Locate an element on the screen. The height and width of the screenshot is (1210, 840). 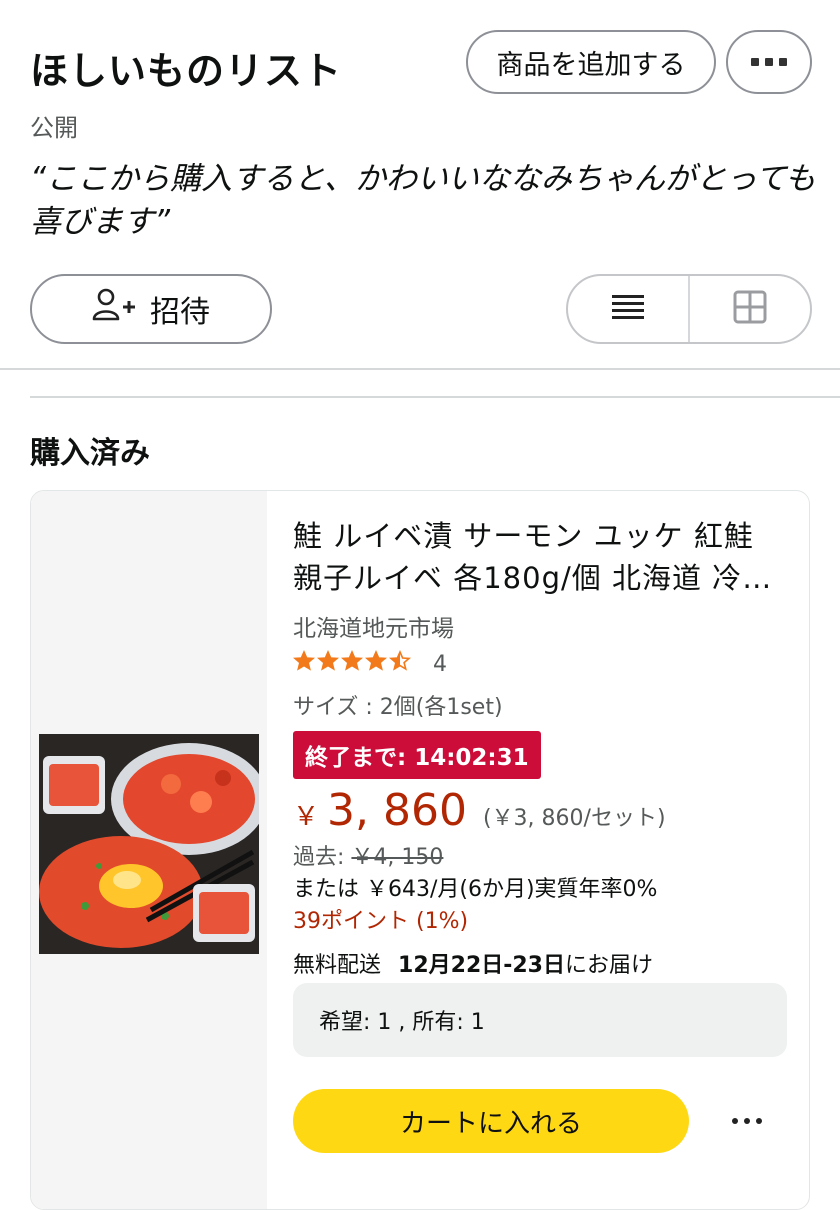
add-to-cart-button: カートに入れる is located at coordinates (491, 1121).